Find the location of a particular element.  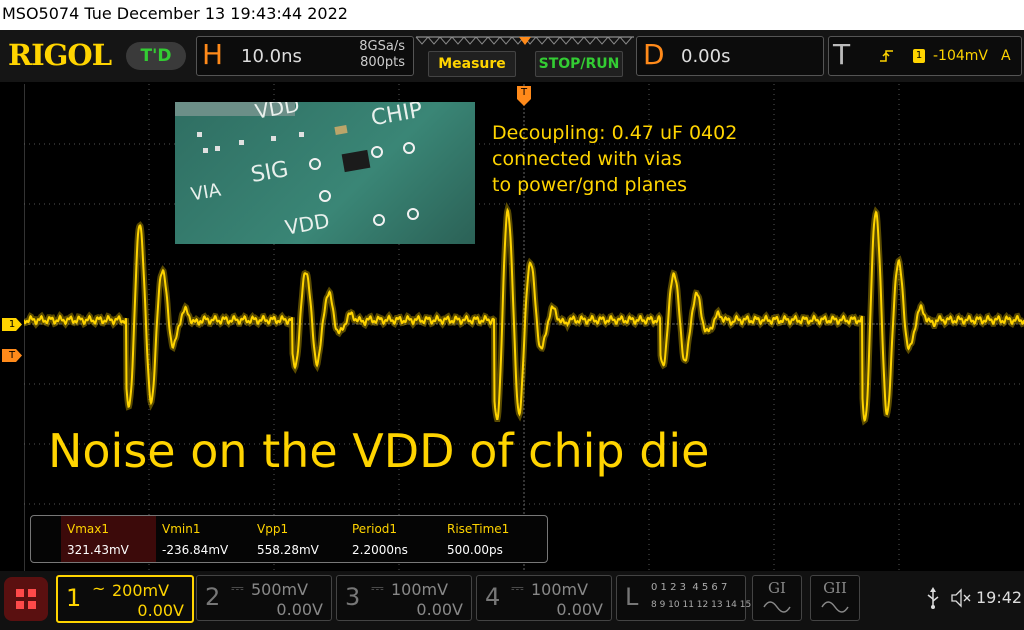

generator1-button: GI is located at coordinates (777, 598).